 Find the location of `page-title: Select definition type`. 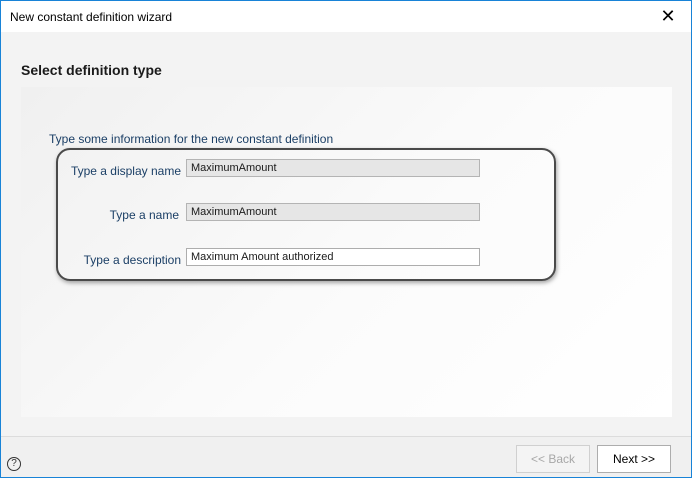

page-title: Select definition type is located at coordinates (91, 70).